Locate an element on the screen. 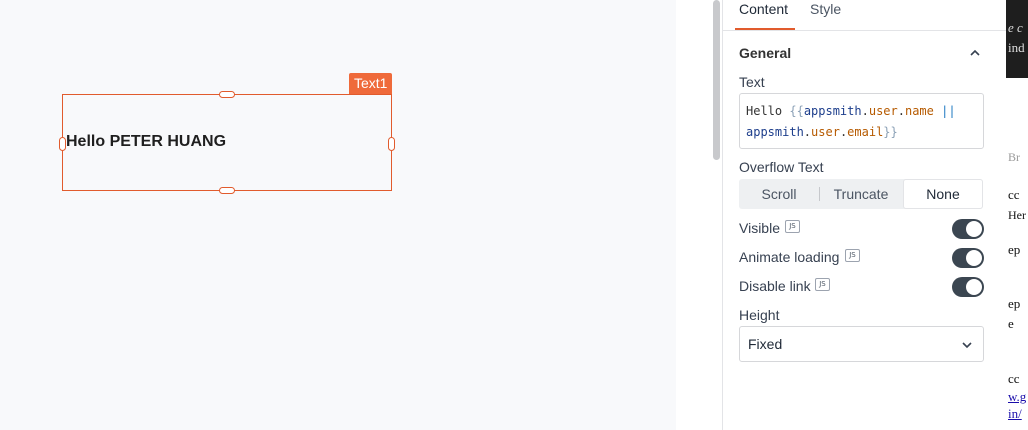  code-line-2: appsmith.user.email}} is located at coordinates (861, 132).